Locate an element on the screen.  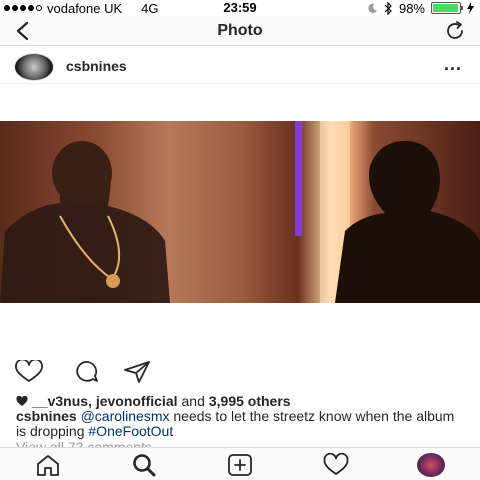
battery-level-fill is located at coordinates (446, 8).